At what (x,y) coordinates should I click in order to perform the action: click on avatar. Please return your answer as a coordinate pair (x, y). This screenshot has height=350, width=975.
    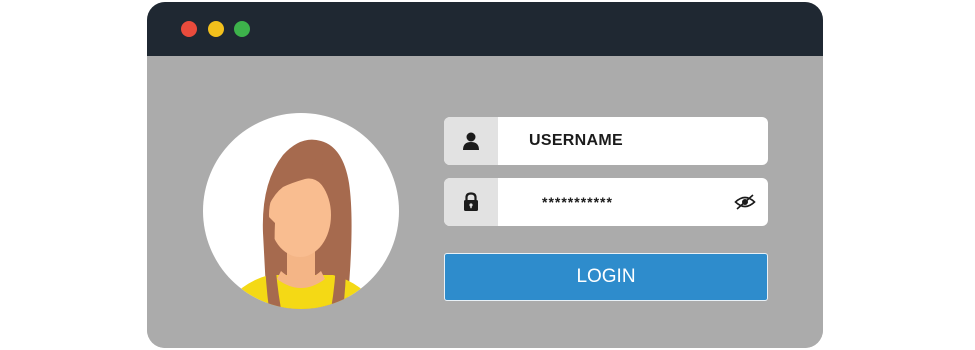
    Looking at the image, I should click on (301, 211).